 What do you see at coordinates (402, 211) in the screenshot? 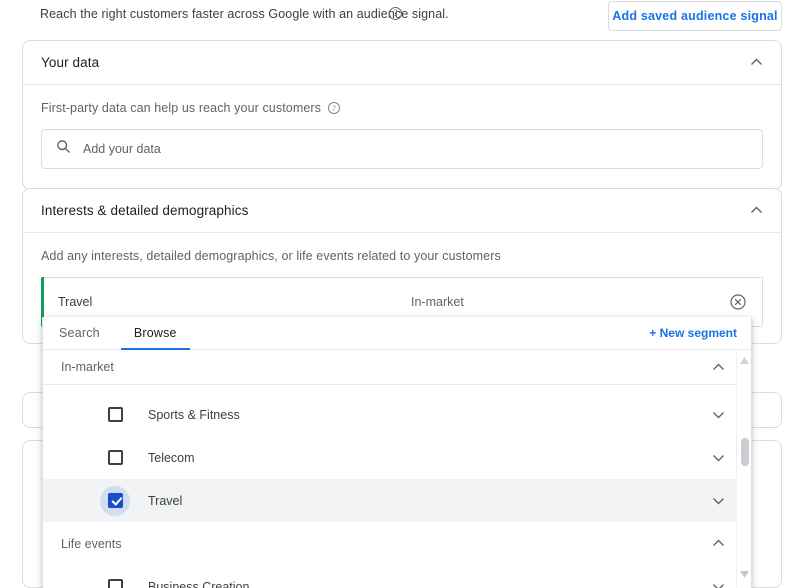
I see `interests-card-header: Interests & detailed demographics` at bounding box center [402, 211].